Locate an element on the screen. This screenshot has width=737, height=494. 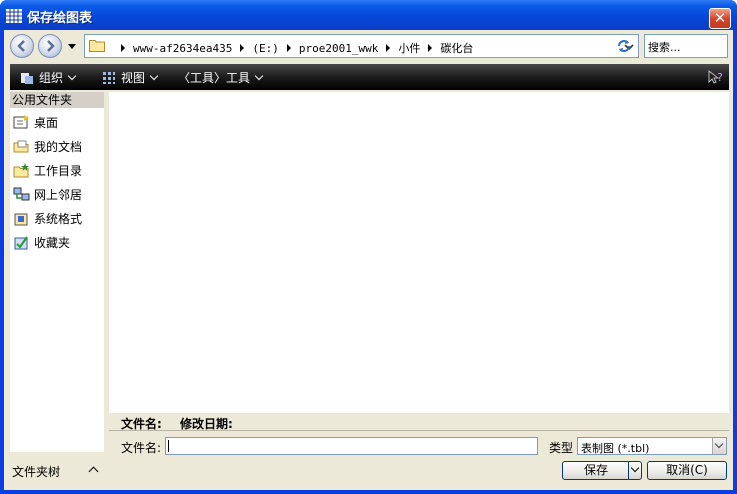
back-button is located at coordinates (22, 46).